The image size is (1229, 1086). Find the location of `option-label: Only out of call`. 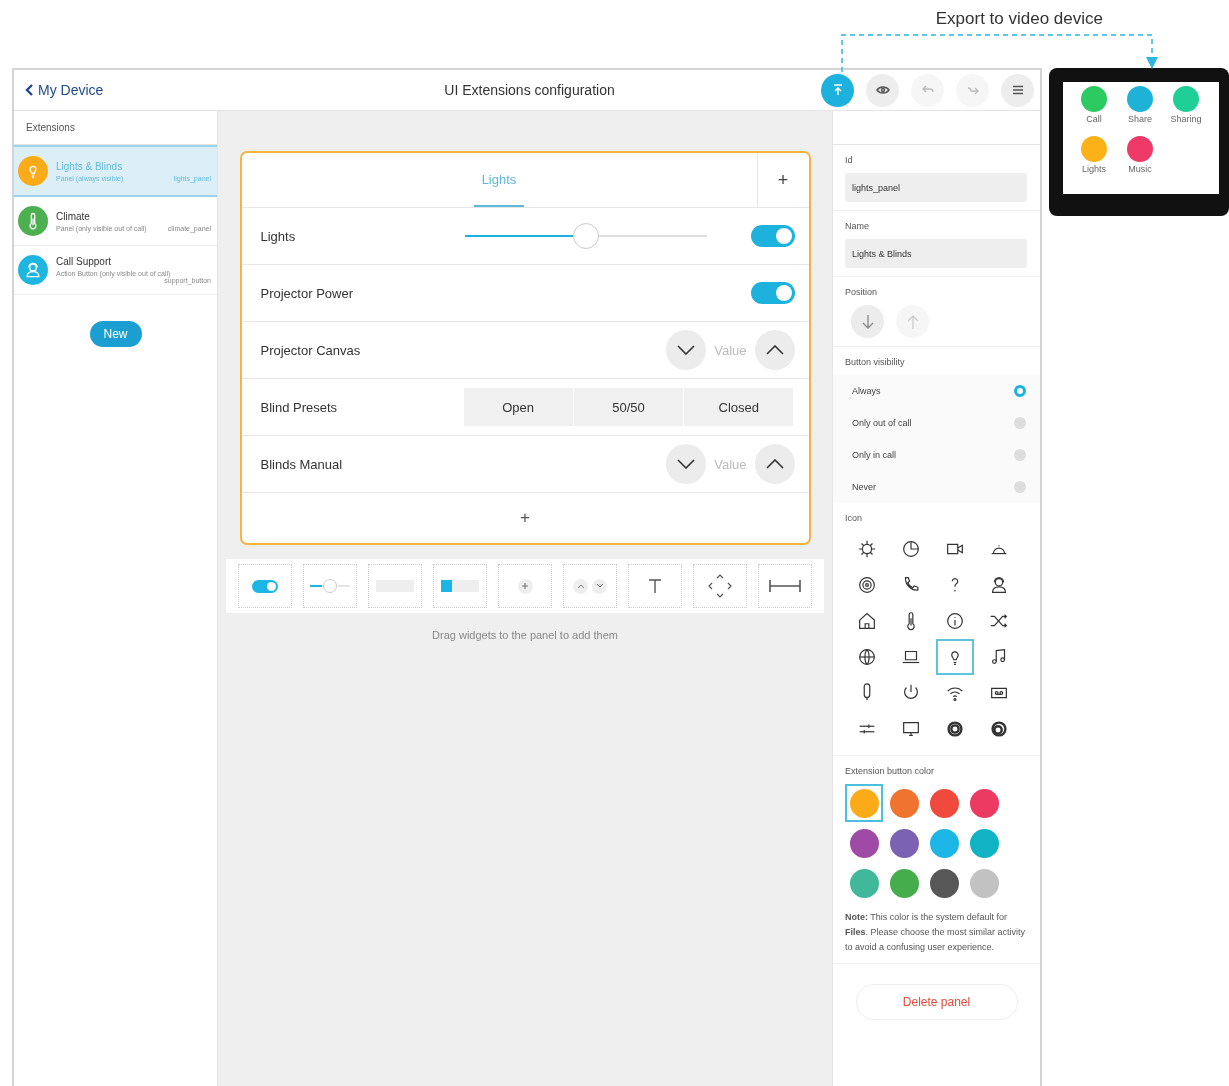

option-label: Only out of call is located at coordinates (882, 423).